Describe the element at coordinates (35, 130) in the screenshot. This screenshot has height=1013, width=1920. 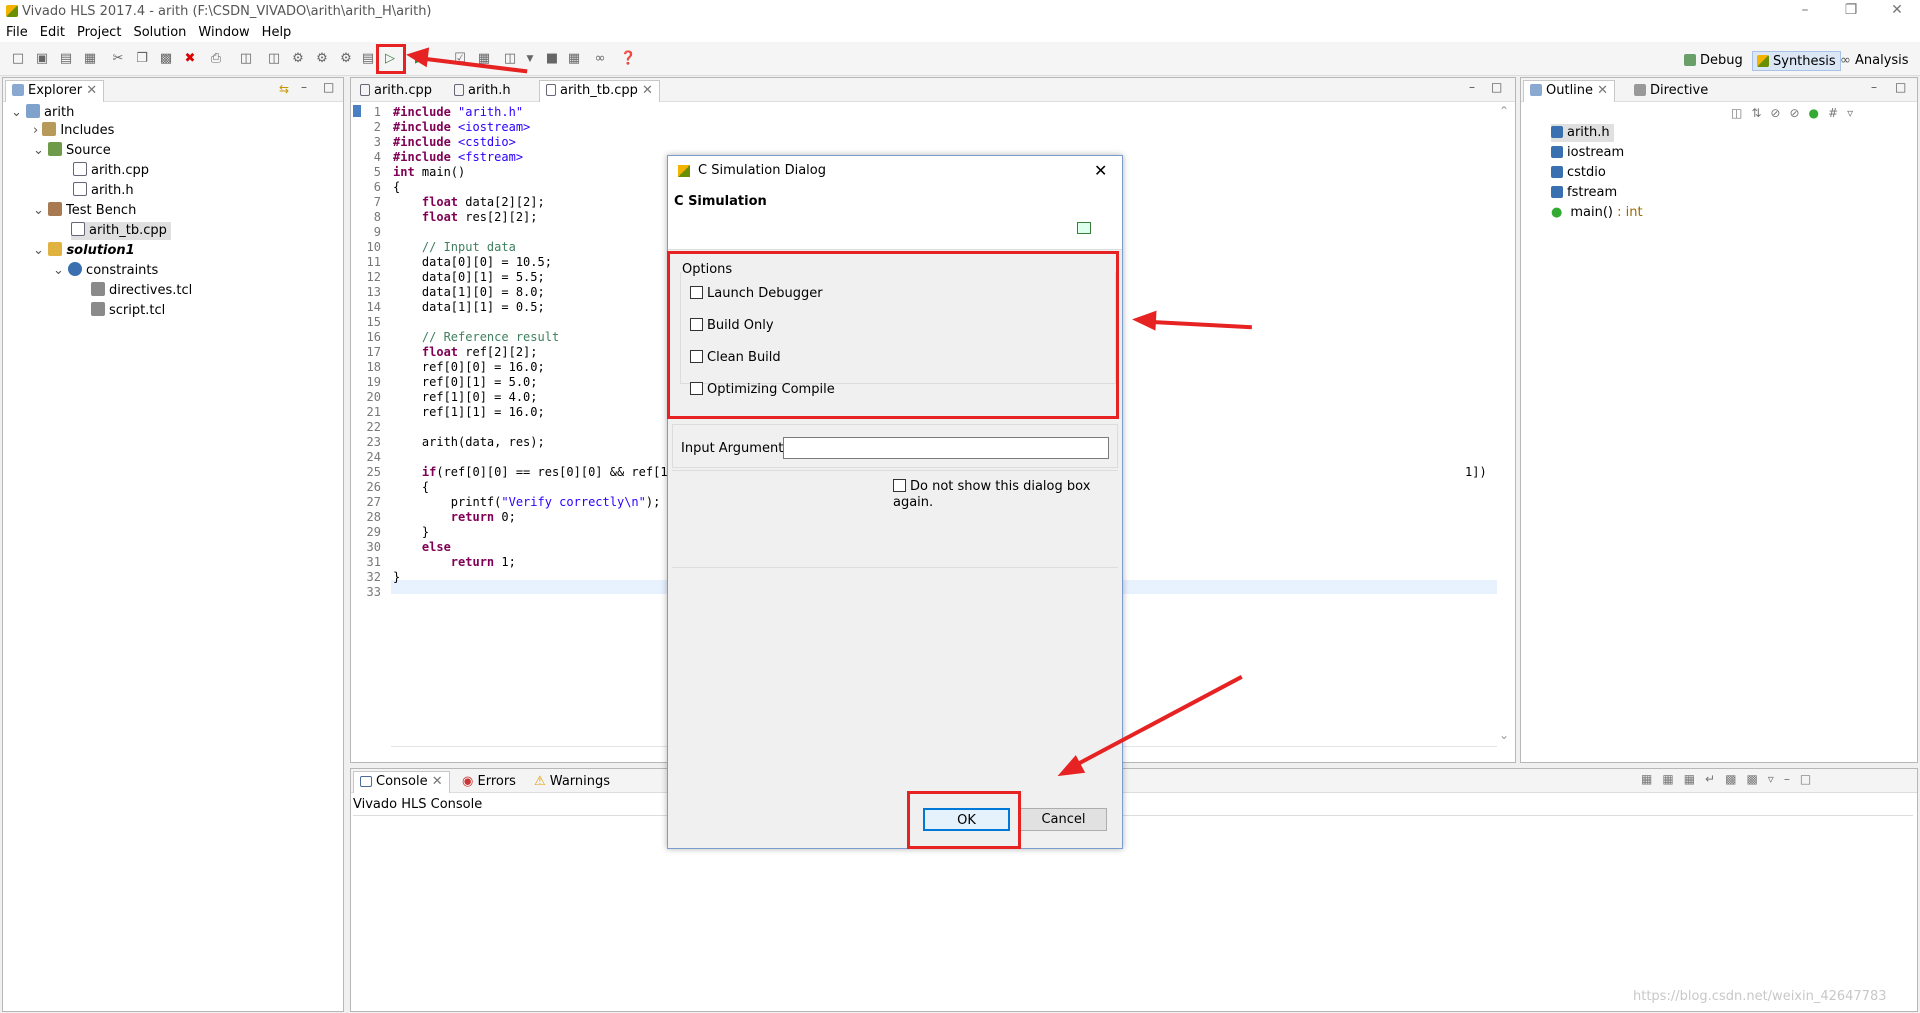
I see `chevron-right-icon: ›` at that location.